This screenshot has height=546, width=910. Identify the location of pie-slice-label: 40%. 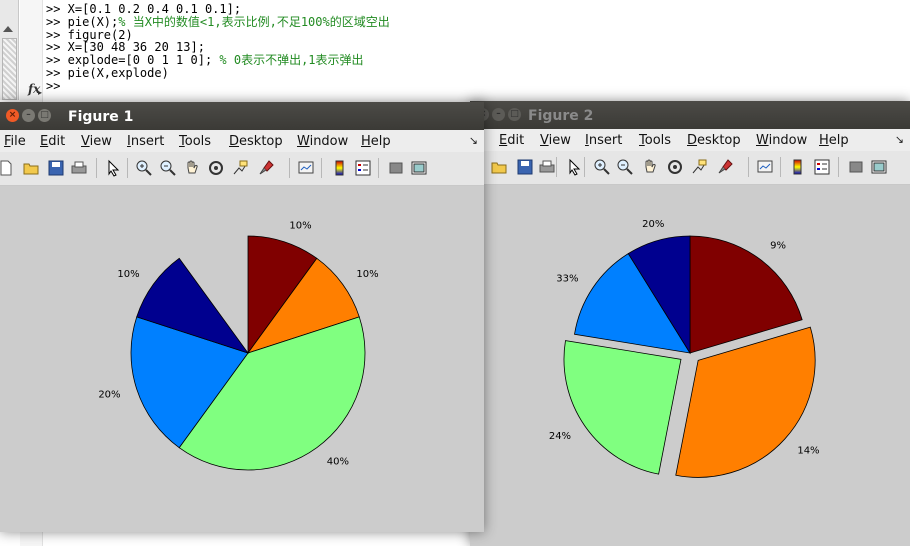
(338, 461).